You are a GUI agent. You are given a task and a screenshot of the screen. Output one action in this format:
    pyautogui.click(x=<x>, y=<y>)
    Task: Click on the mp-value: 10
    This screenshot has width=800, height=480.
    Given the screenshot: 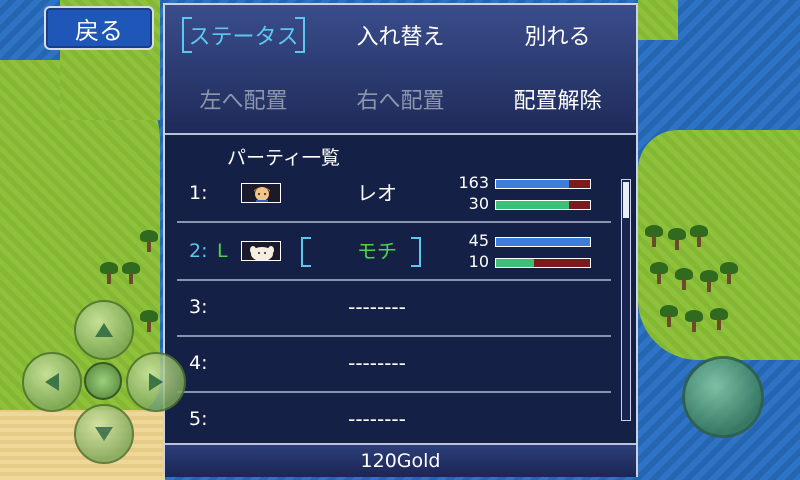 What is the action you would take?
    pyautogui.click(x=478, y=261)
    